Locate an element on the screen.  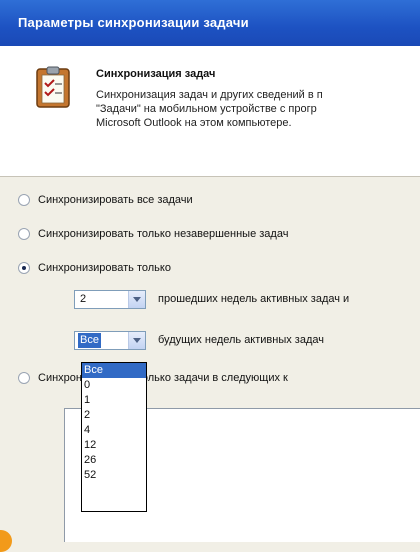
radio-sync-only-label: Синхронизировать только is located at coordinates (104, 268).